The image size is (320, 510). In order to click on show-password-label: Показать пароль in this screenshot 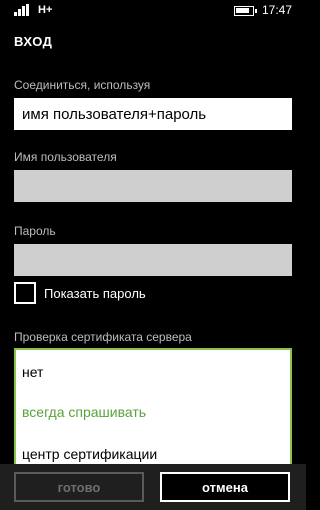, I will do `click(95, 293)`.